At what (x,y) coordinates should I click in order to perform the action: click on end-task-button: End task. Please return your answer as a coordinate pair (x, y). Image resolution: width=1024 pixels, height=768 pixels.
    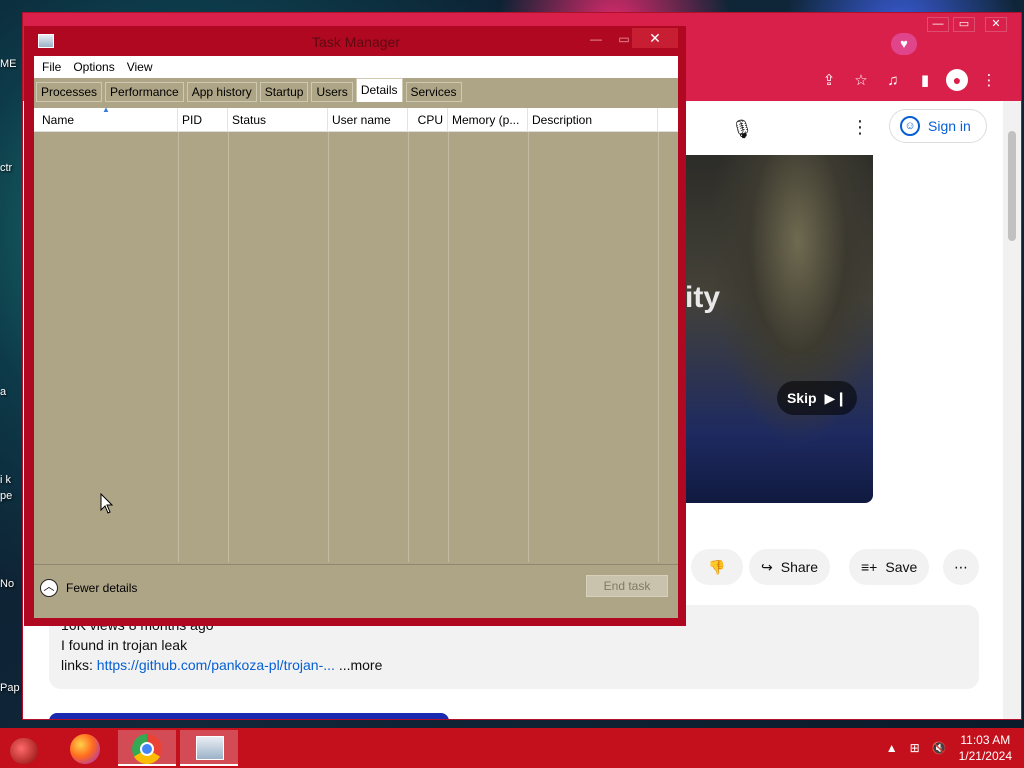
    Looking at the image, I should click on (627, 586).